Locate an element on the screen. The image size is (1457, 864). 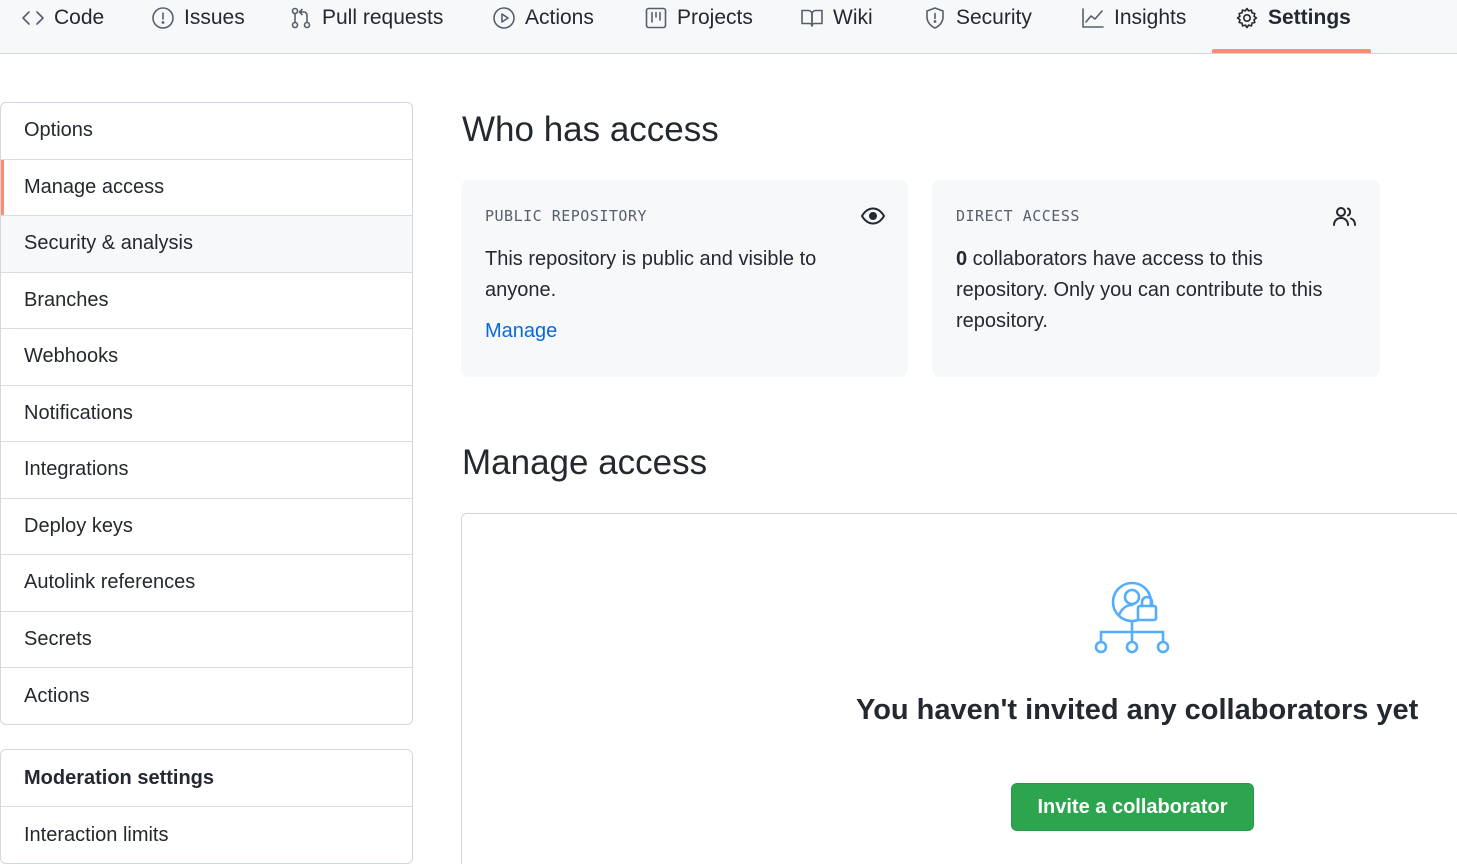
tab-settings: Settings is located at coordinates (1292, 27).